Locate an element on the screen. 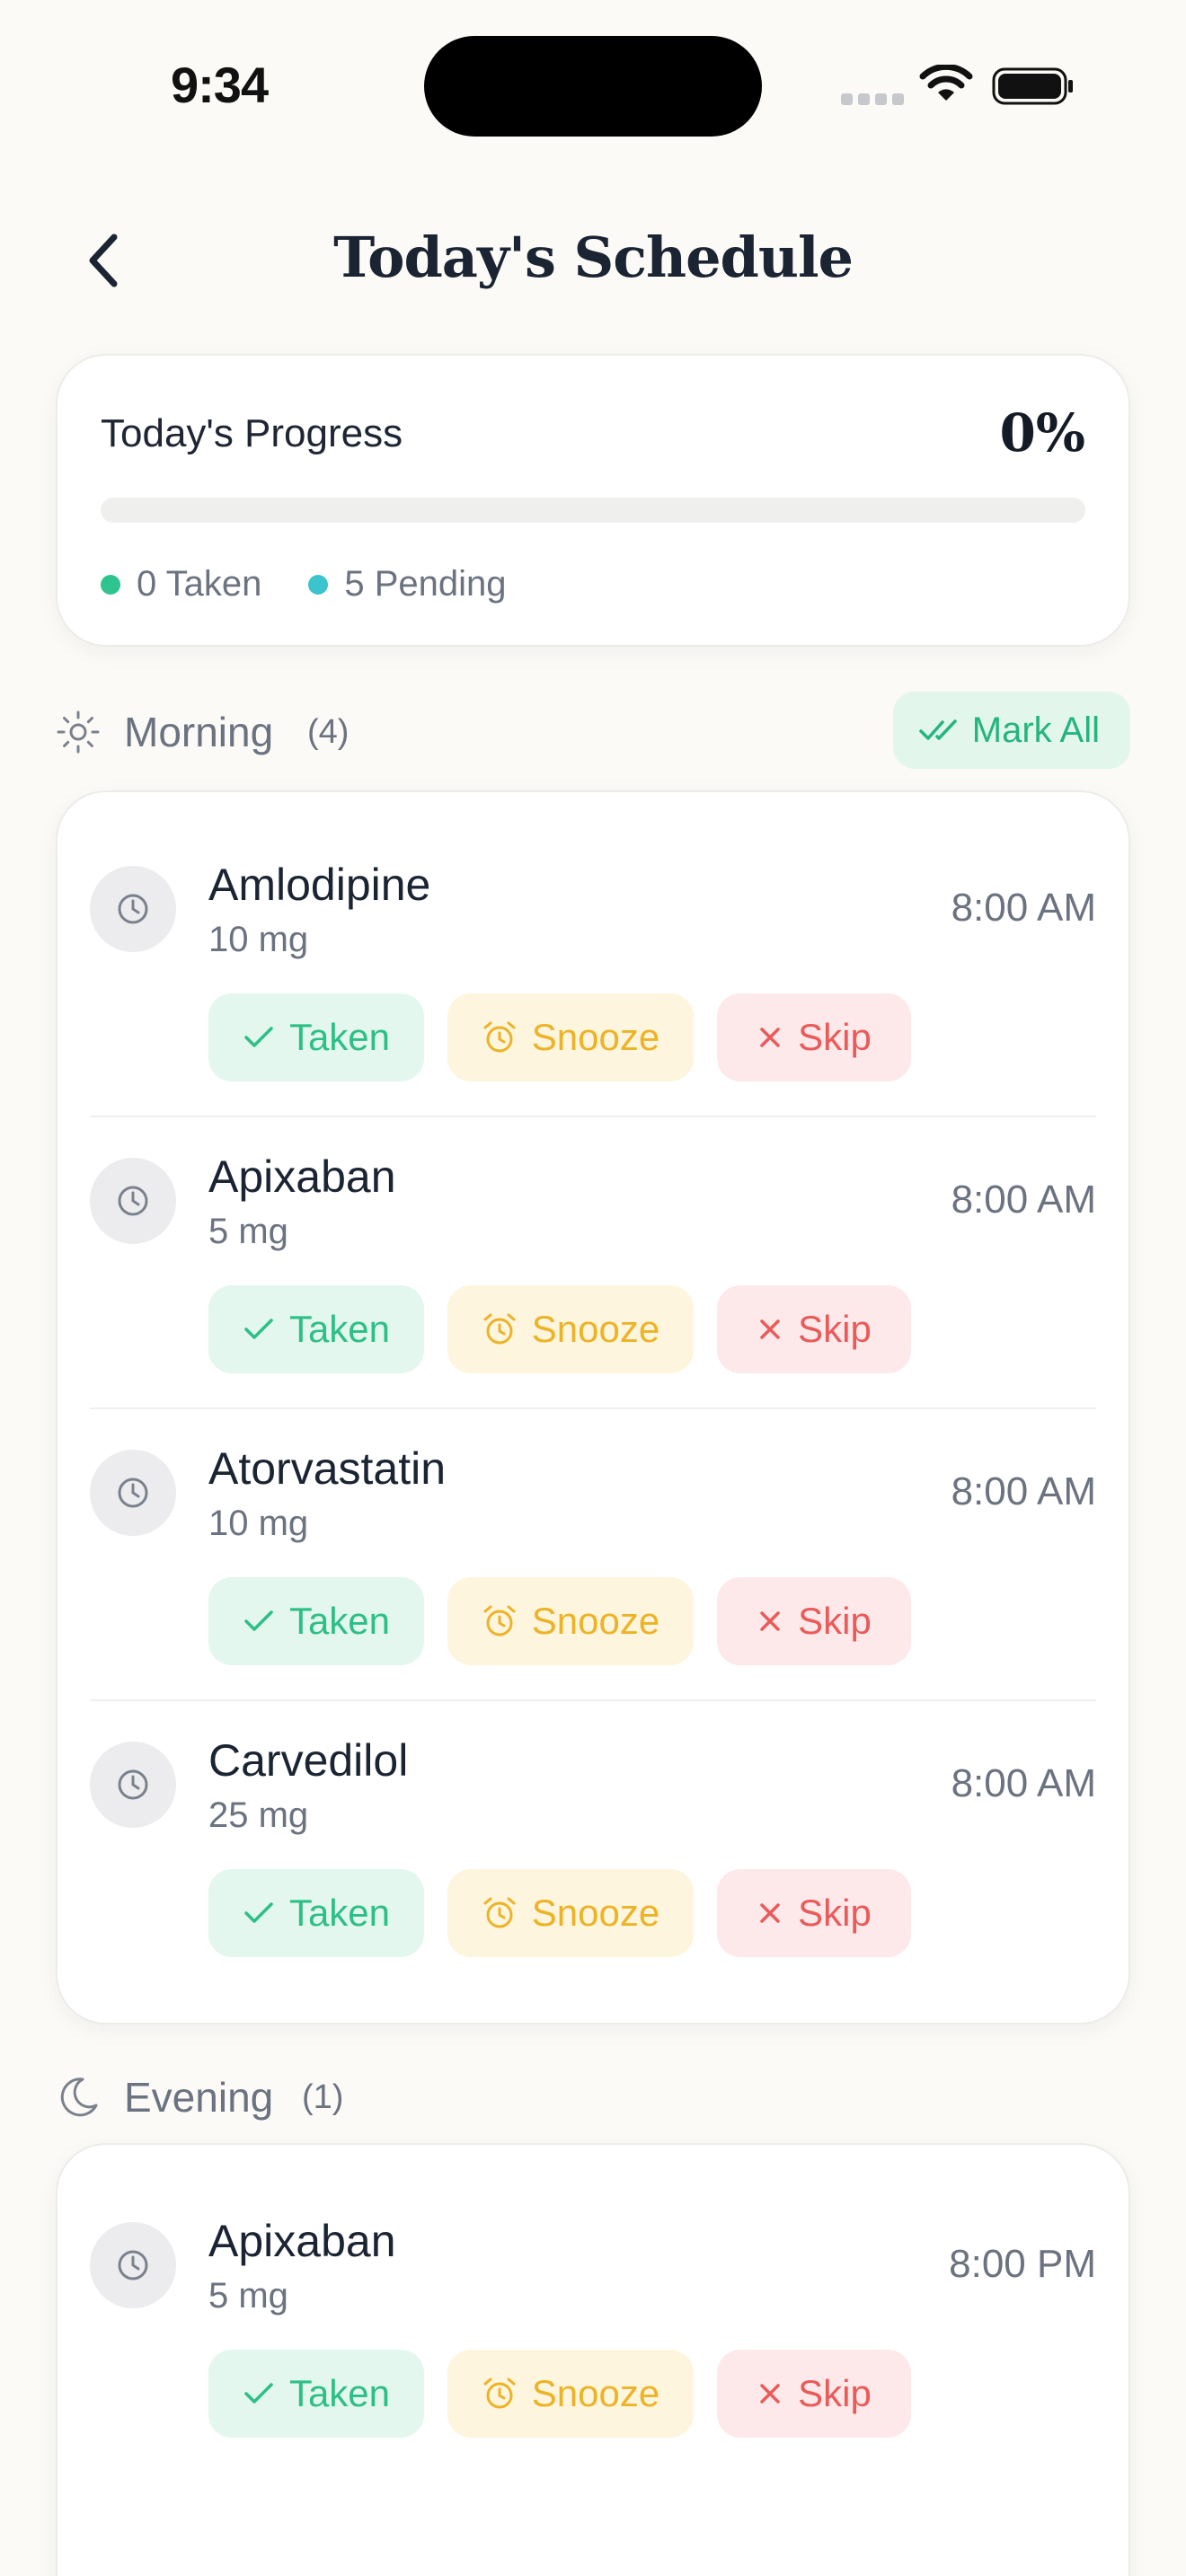  legend-pending-label: 5 Pending is located at coordinates (425, 584).